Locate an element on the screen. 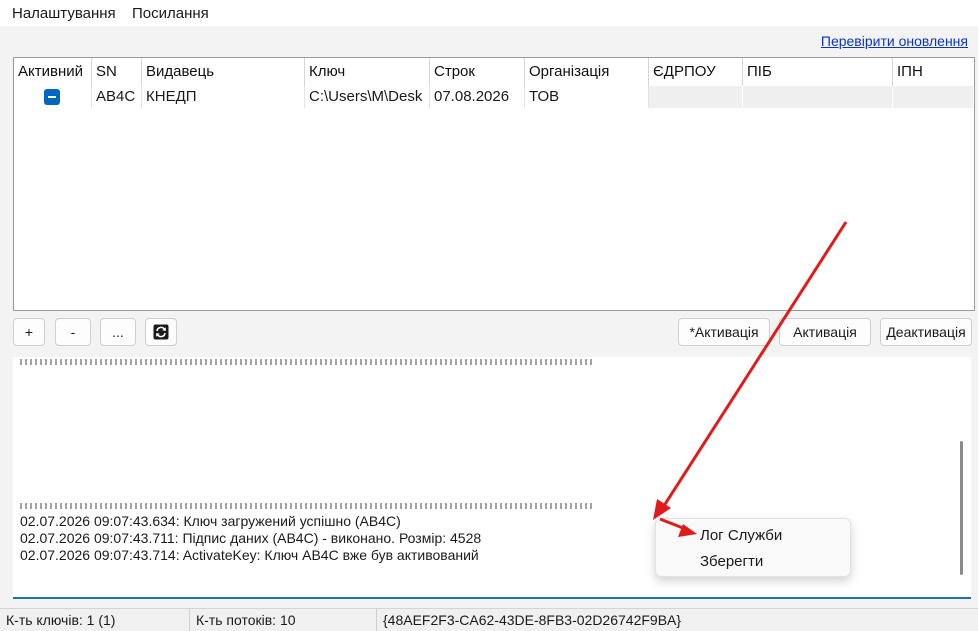 The width and height of the screenshot is (978, 631). context-menu: Лог Служби Зберегти is located at coordinates (753, 547).